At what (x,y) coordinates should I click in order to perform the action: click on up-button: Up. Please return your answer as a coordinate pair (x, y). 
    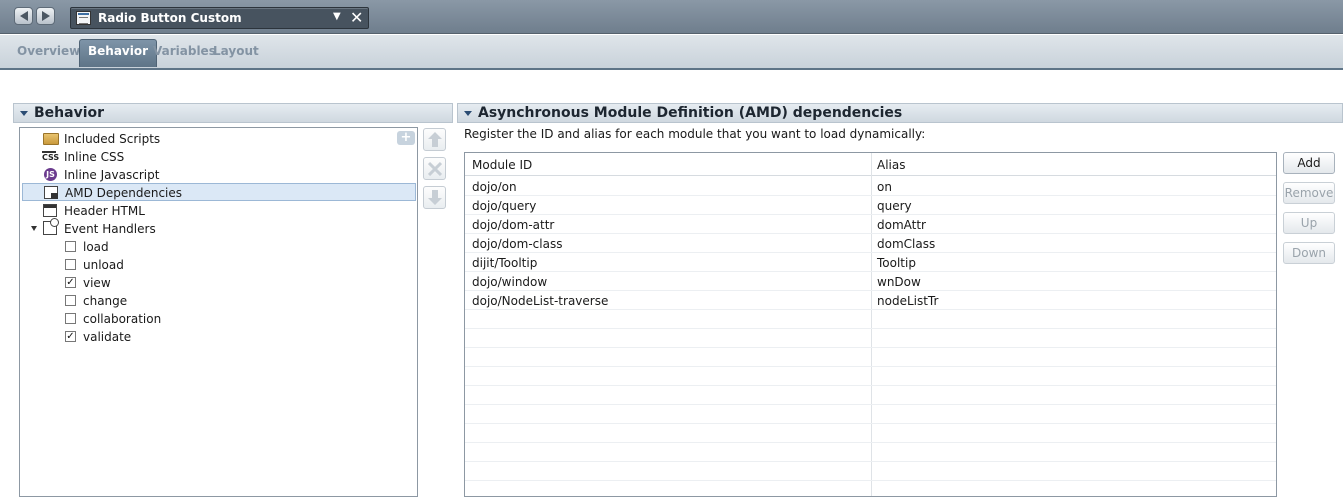
    Looking at the image, I should click on (1309, 223).